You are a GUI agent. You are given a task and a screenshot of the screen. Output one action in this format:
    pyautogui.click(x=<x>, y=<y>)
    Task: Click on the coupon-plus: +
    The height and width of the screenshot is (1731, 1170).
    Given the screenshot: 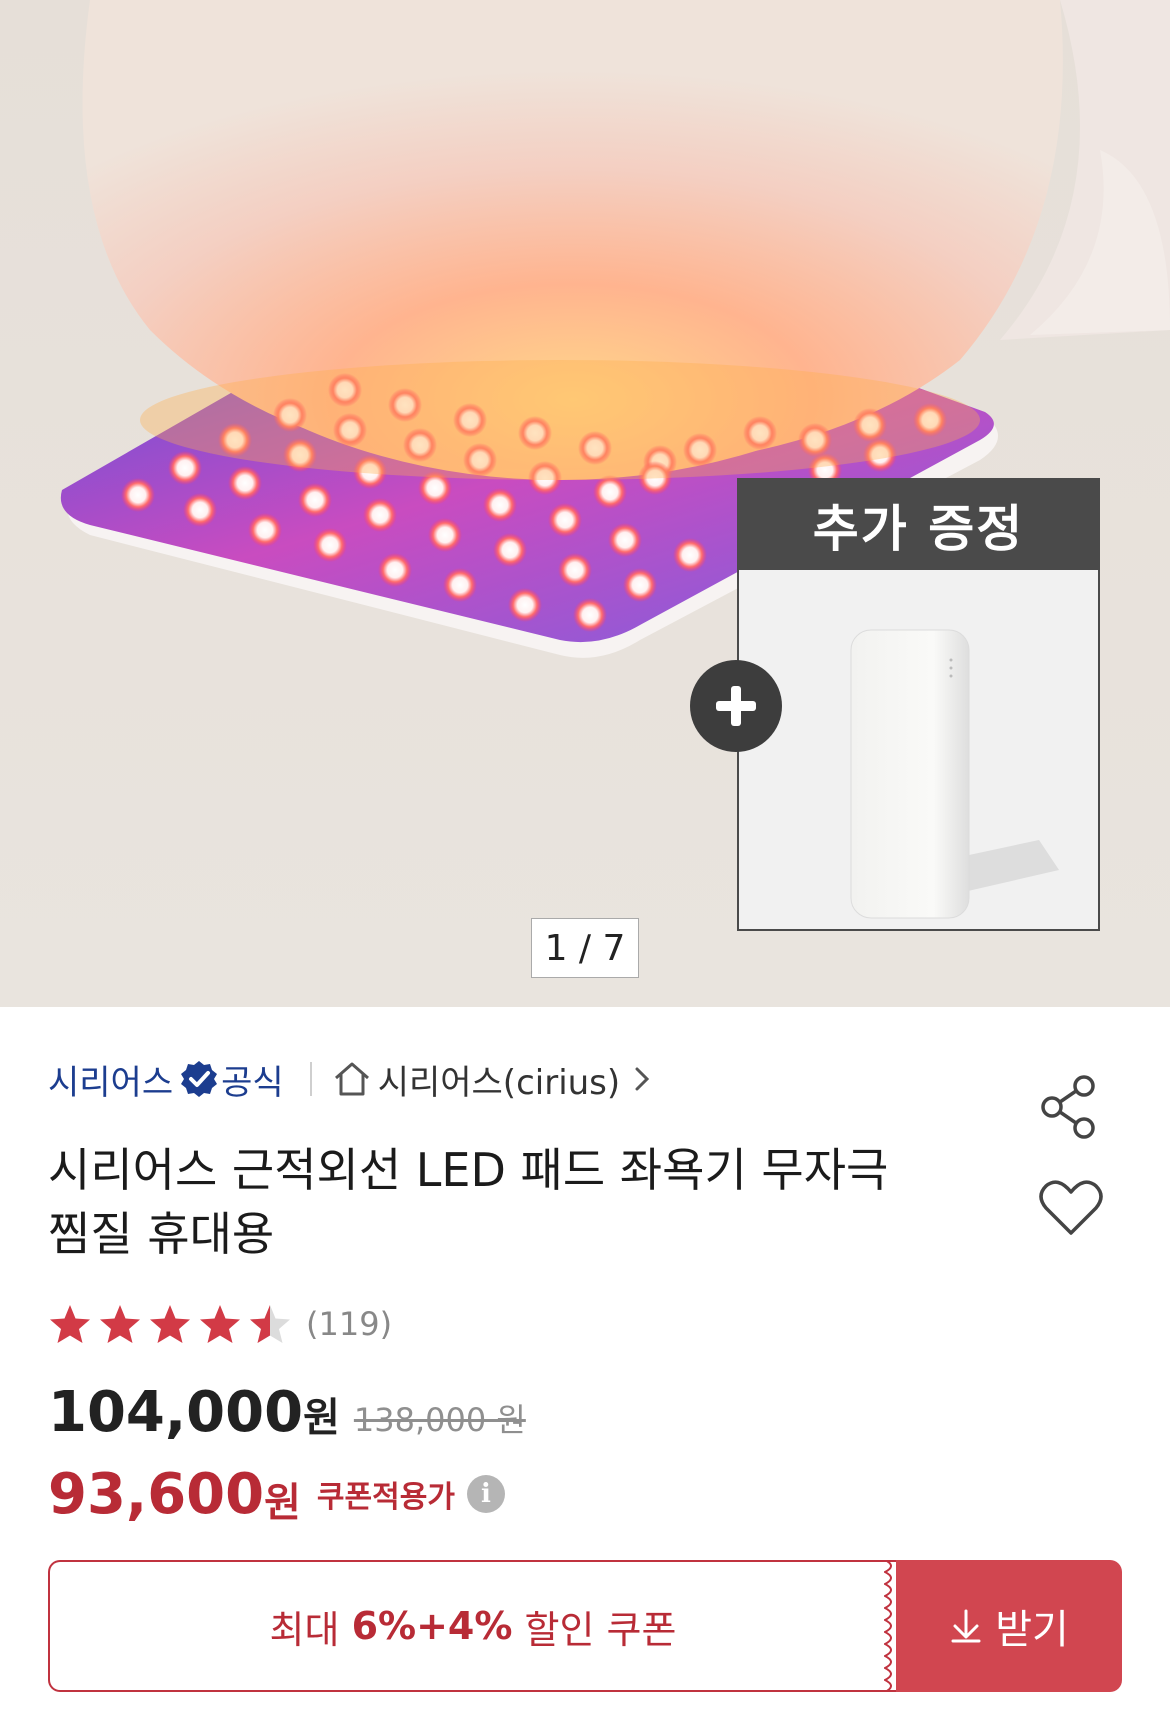 What is the action you would take?
    pyautogui.click(x=432, y=1626)
    